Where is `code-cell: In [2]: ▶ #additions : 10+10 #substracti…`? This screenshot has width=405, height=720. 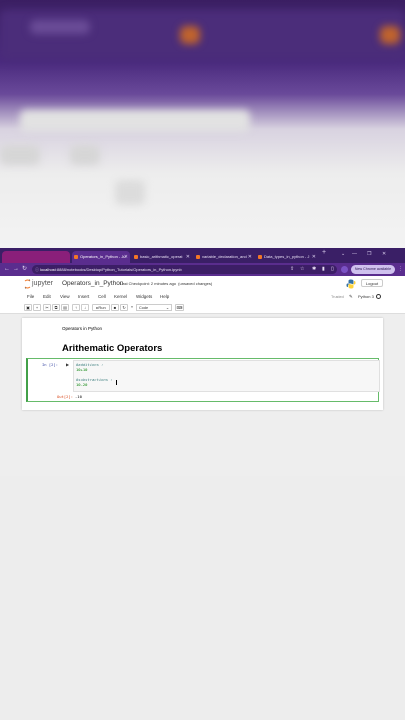 code-cell: In [2]: ▶ #additions : 10+10 #substracti… is located at coordinates (203, 380).